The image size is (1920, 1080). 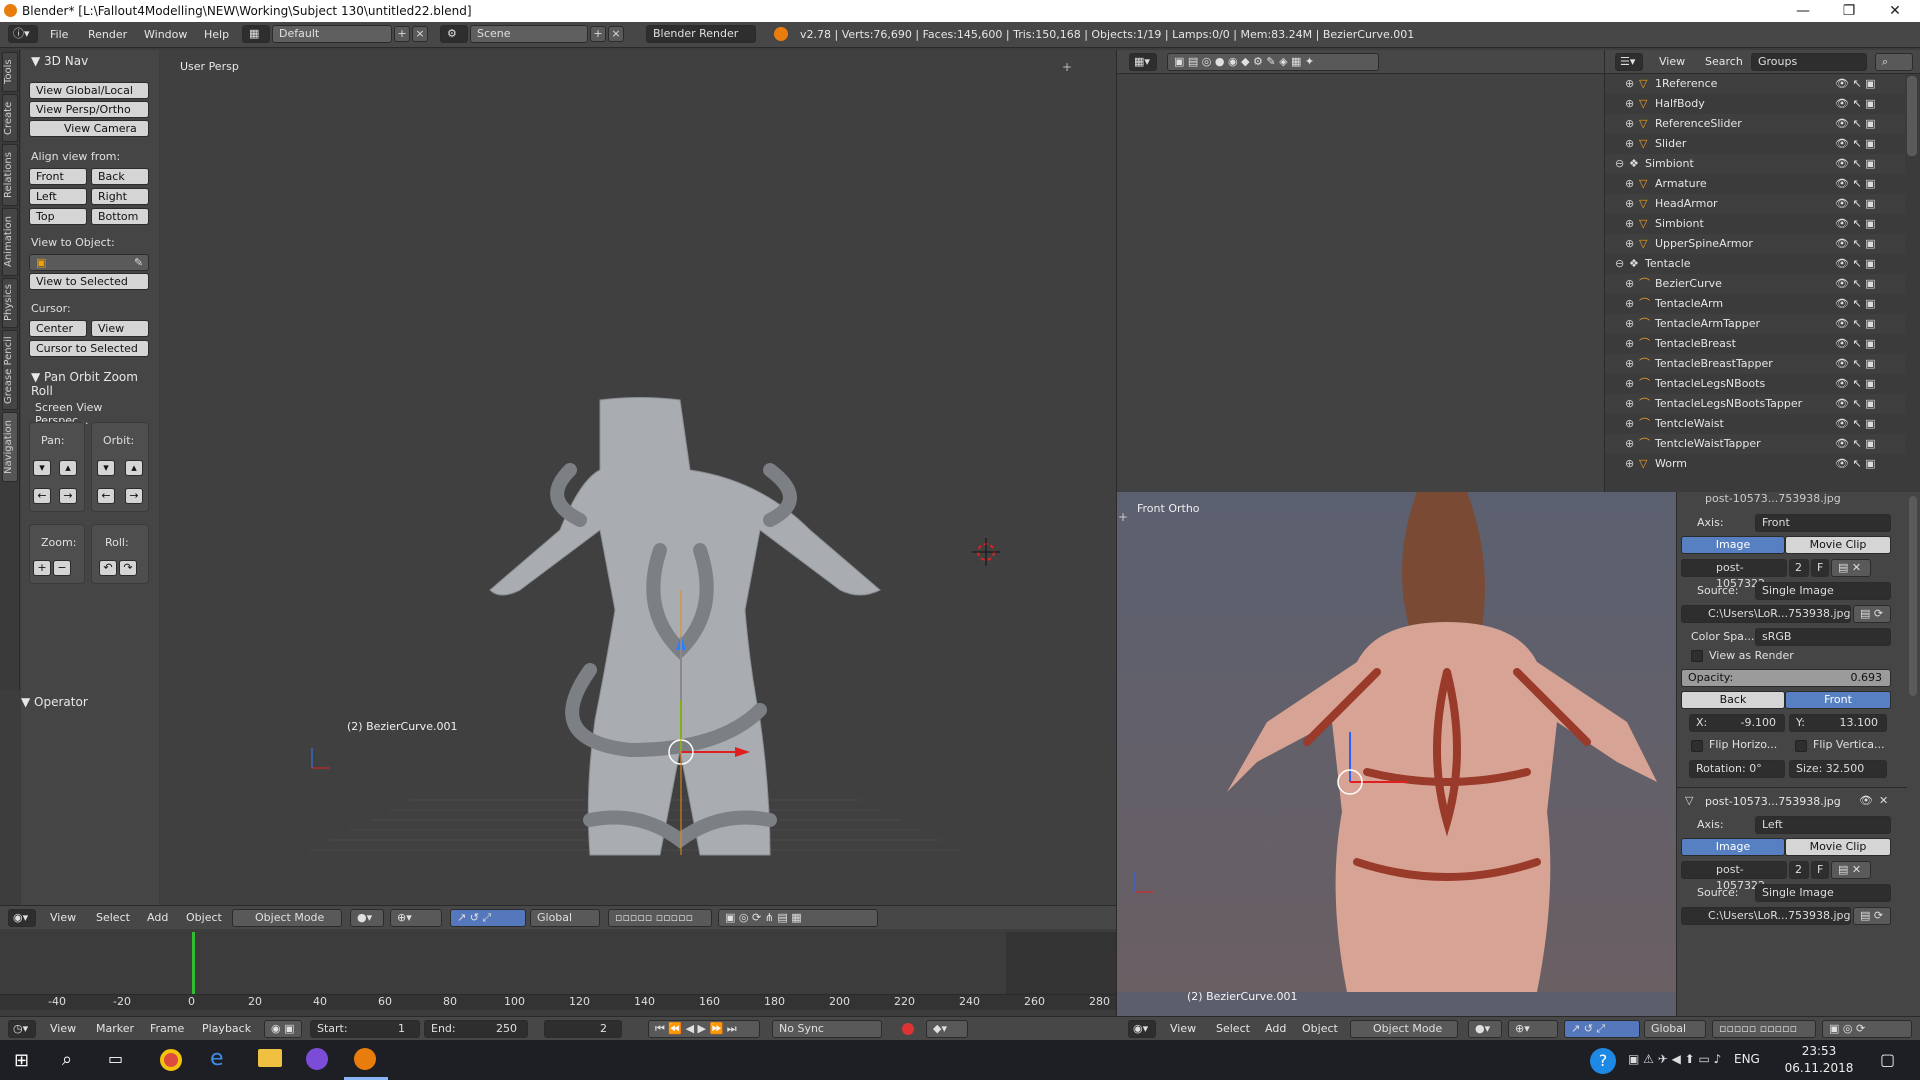 What do you see at coordinates (58, 216) in the screenshot?
I see `top-view-button: Top` at bounding box center [58, 216].